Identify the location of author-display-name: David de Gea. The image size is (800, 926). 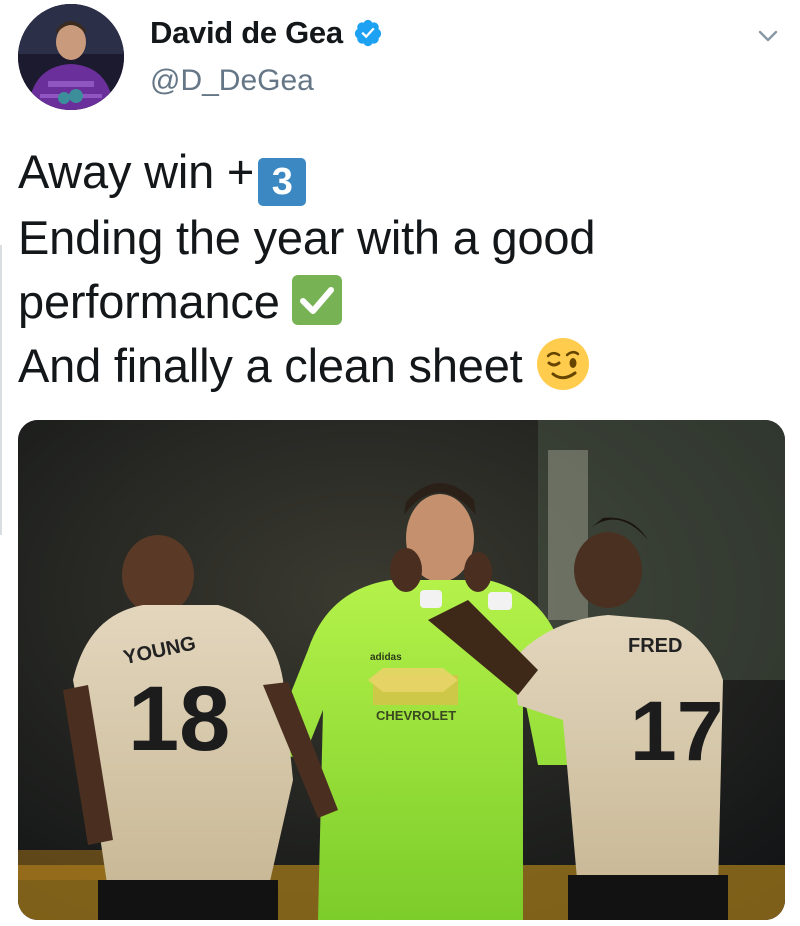
(246, 33).